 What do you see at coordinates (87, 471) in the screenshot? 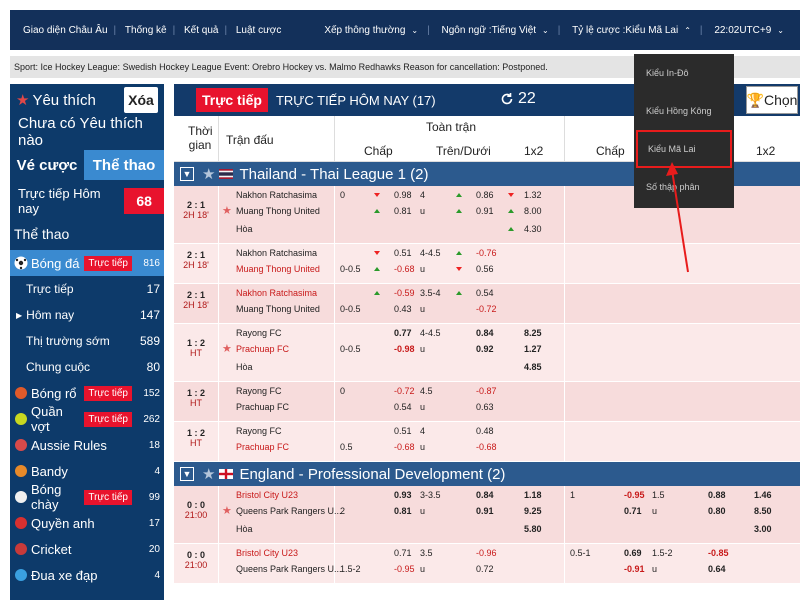
I see `sidebar-item-sport: Bandy 4` at bounding box center [87, 471].